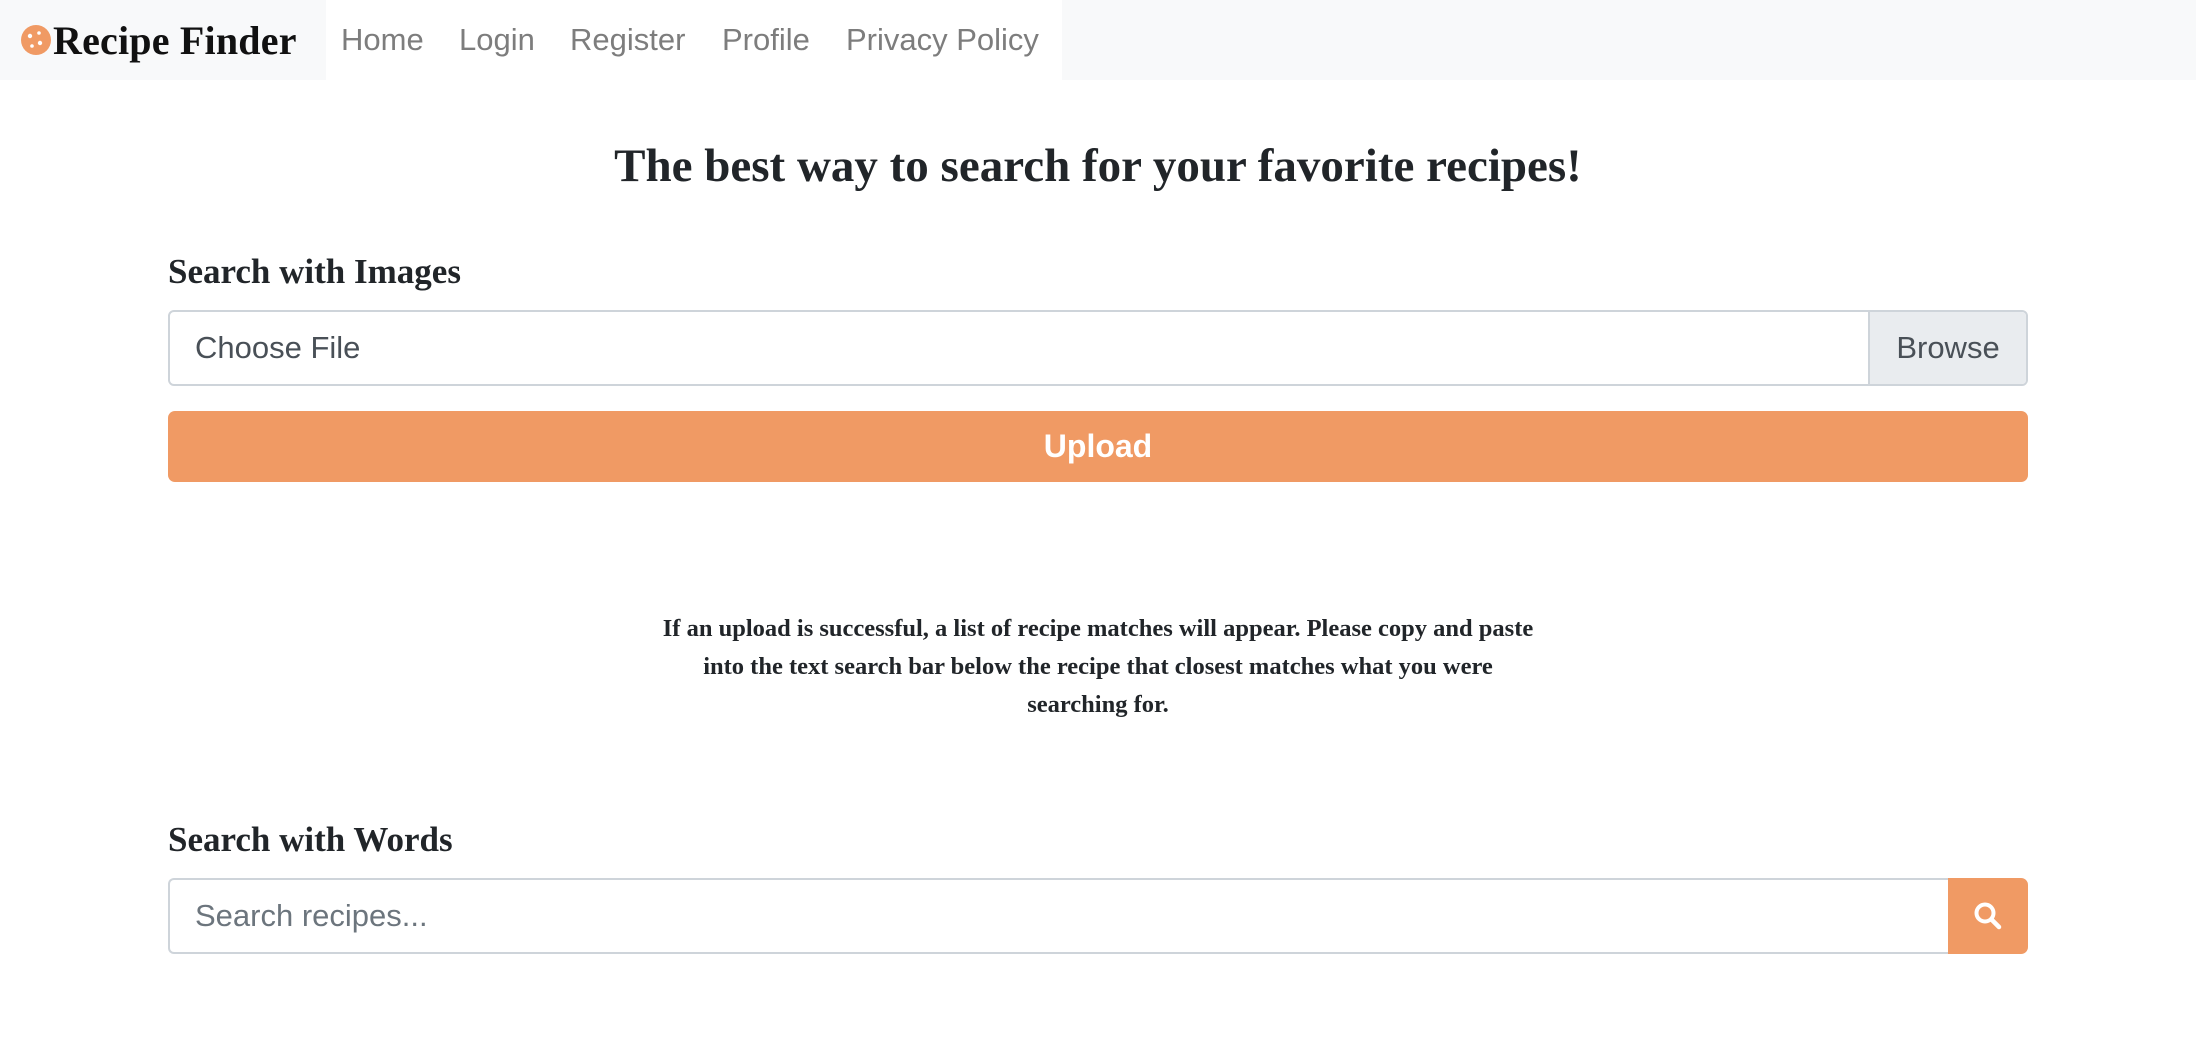 The width and height of the screenshot is (2196, 1050). I want to click on search-button, so click(1988, 916).